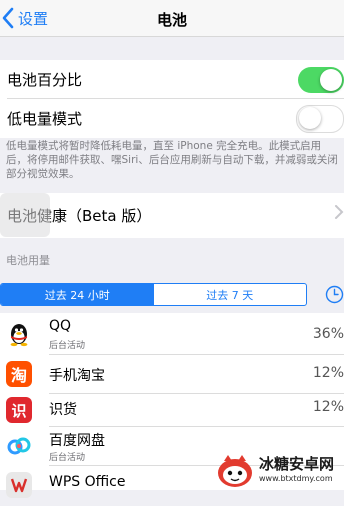  I want to click on watermark-mascot-icon, so click(235, 471).